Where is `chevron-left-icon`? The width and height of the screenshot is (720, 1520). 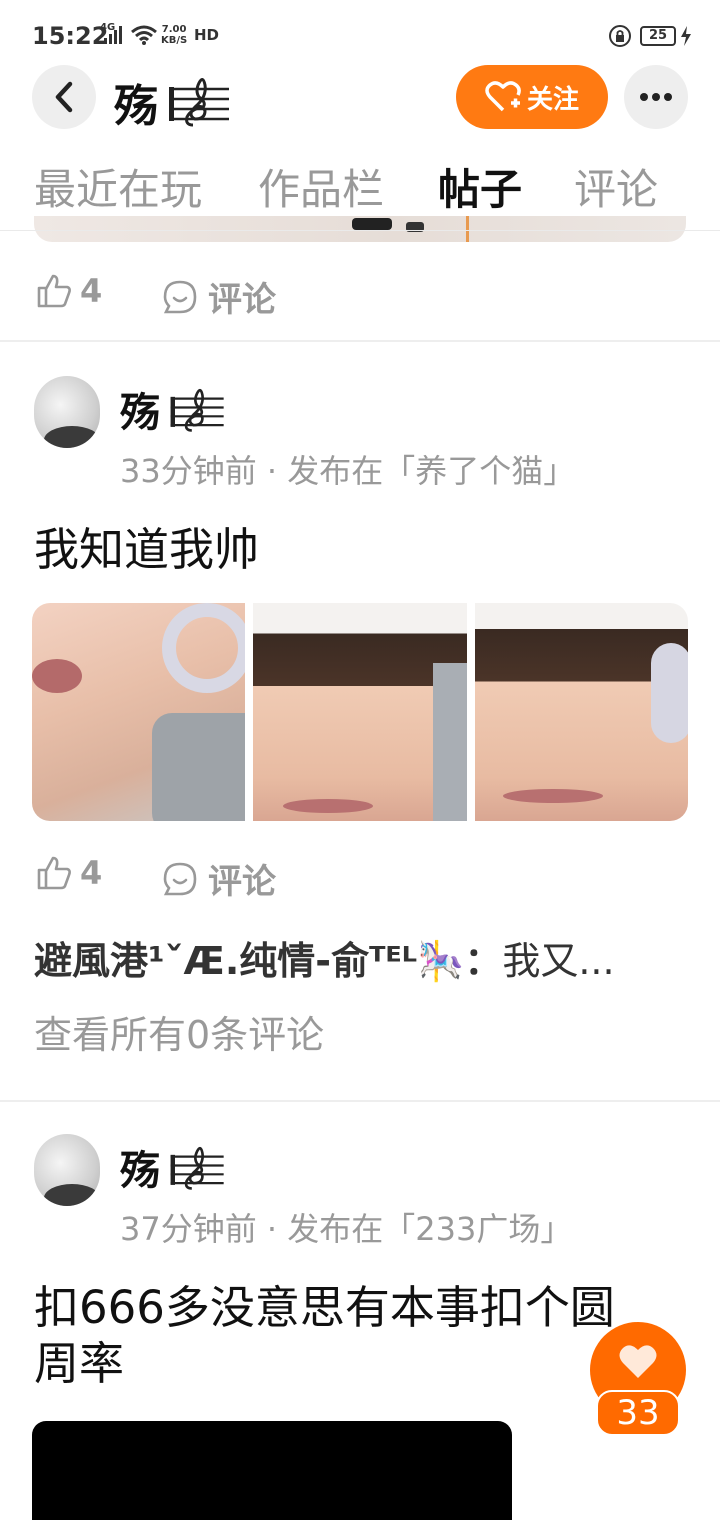 chevron-left-icon is located at coordinates (64, 97).